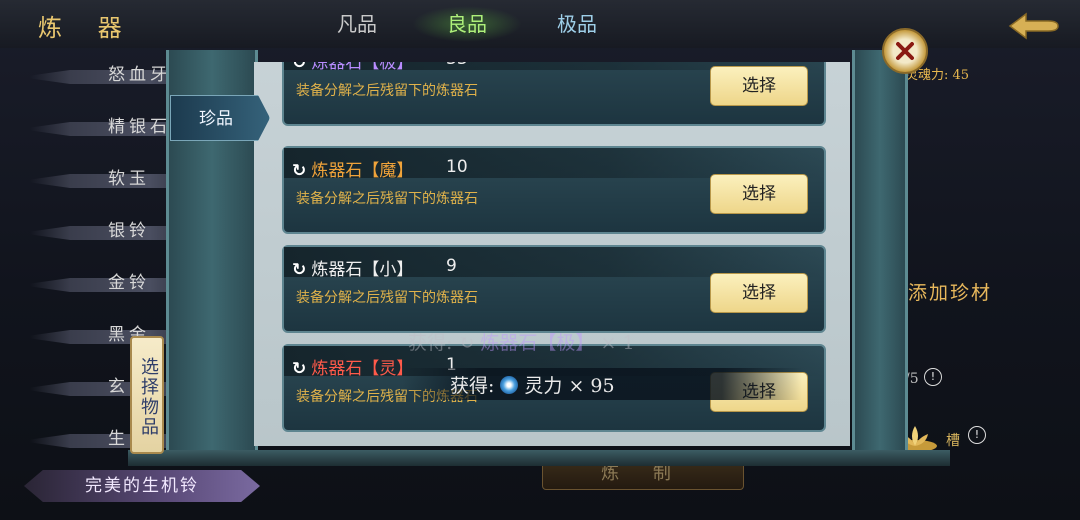 Image resolution: width=1080 pixels, height=520 pixels. I want to click on back-button, so click(1034, 26).